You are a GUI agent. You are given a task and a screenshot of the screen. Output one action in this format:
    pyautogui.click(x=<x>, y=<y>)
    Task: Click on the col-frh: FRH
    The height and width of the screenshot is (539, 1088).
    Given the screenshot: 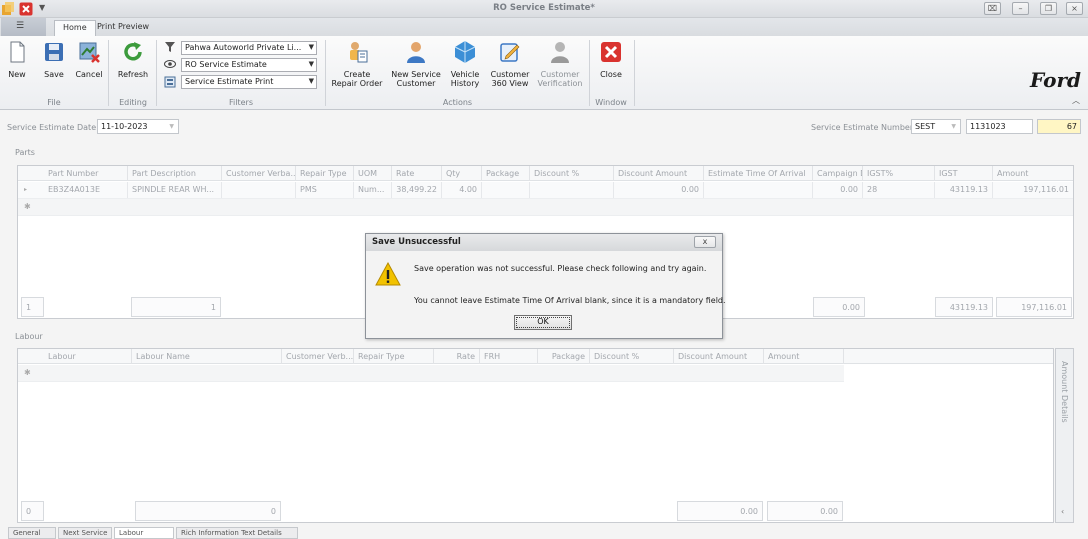 What is the action you would take?
    pyautogui.click(x=509, y=356)
    